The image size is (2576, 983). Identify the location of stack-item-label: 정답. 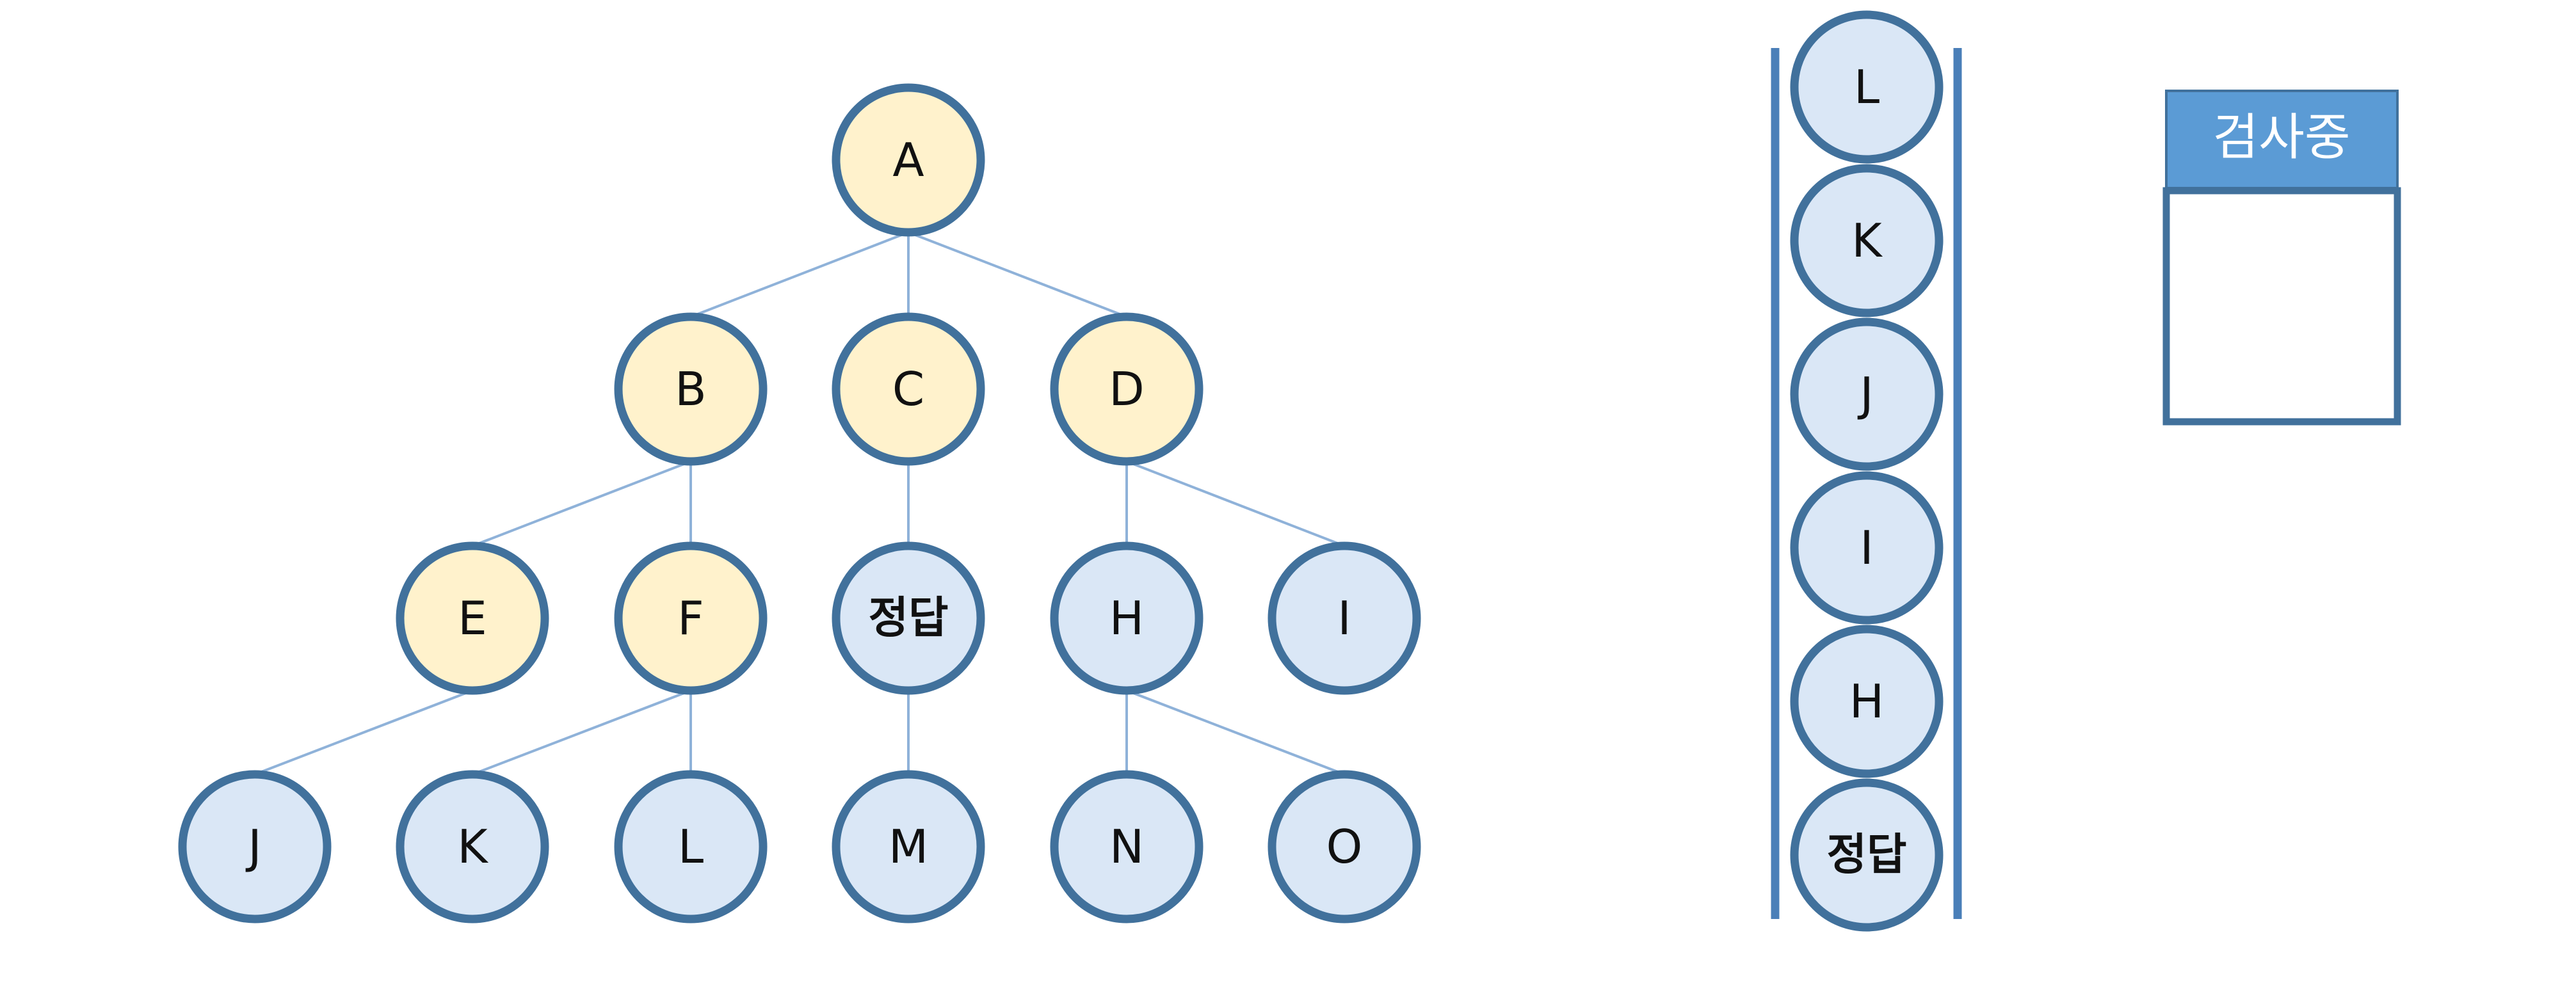
(1866, 855).